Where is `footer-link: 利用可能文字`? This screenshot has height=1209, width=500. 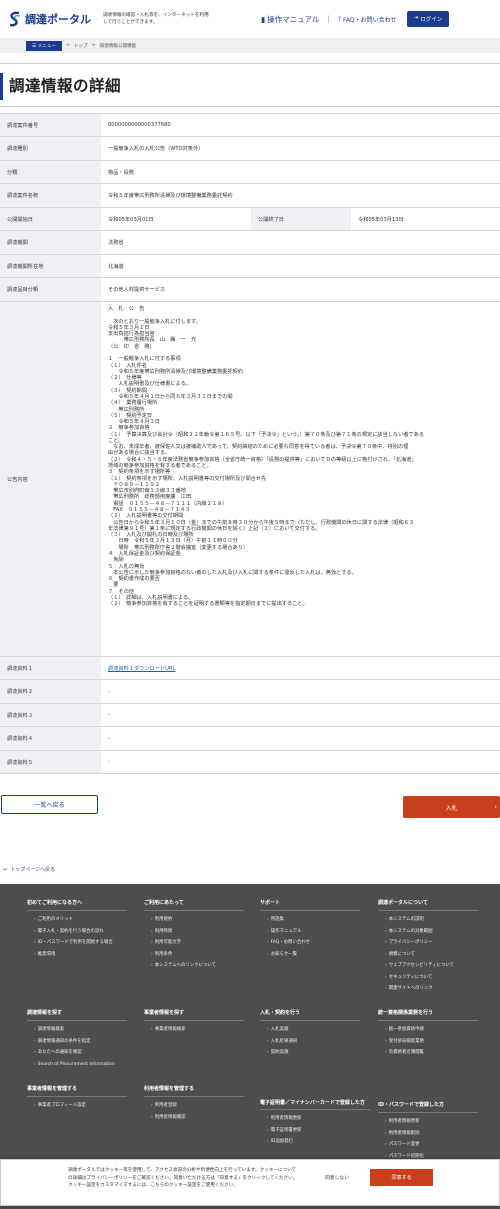 footer-link: 利用可能文字 is located at coordinates (194, 943).